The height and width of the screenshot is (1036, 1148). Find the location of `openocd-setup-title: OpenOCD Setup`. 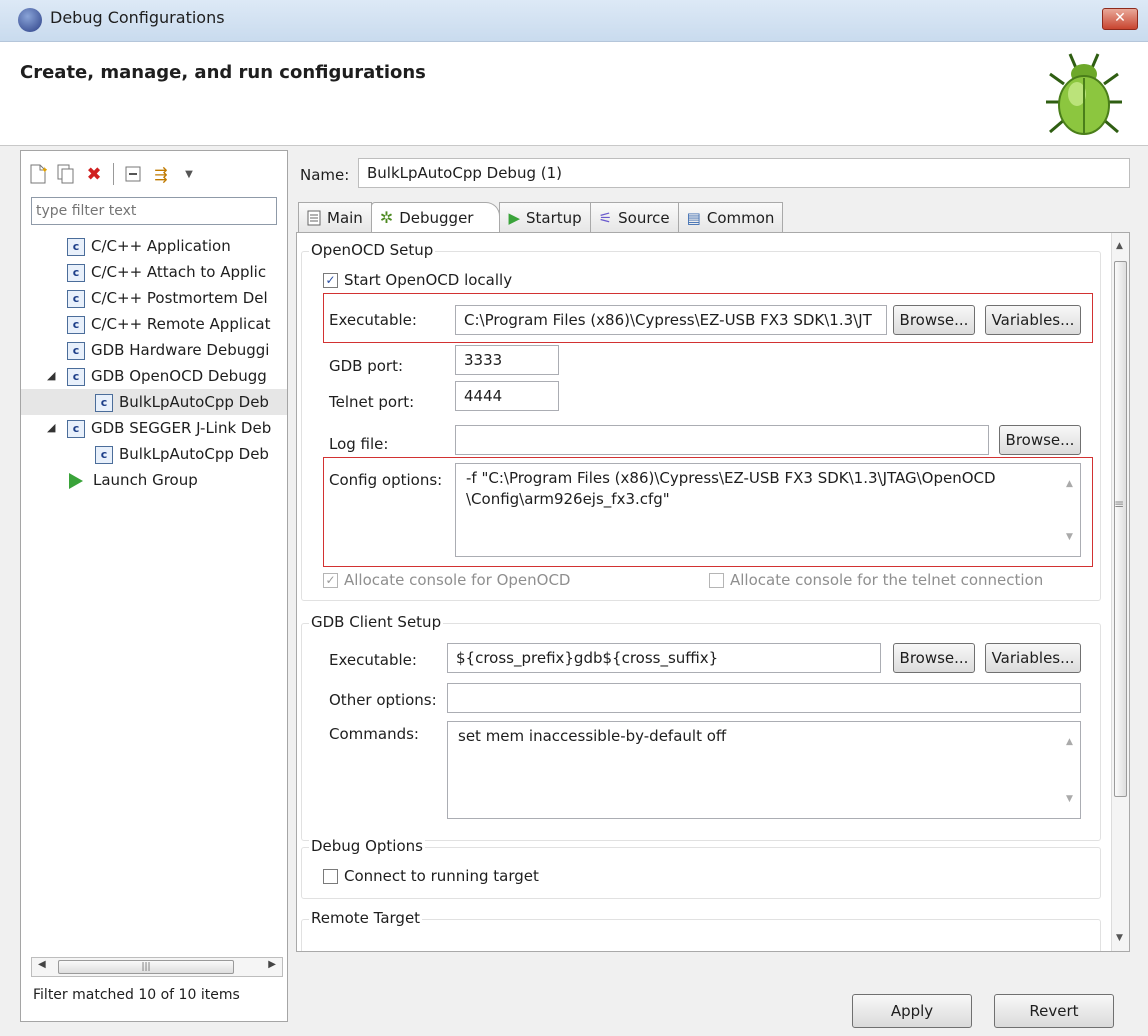

openocd-setup-title: OpenOCD Setup is located at coordinates (372, 250).